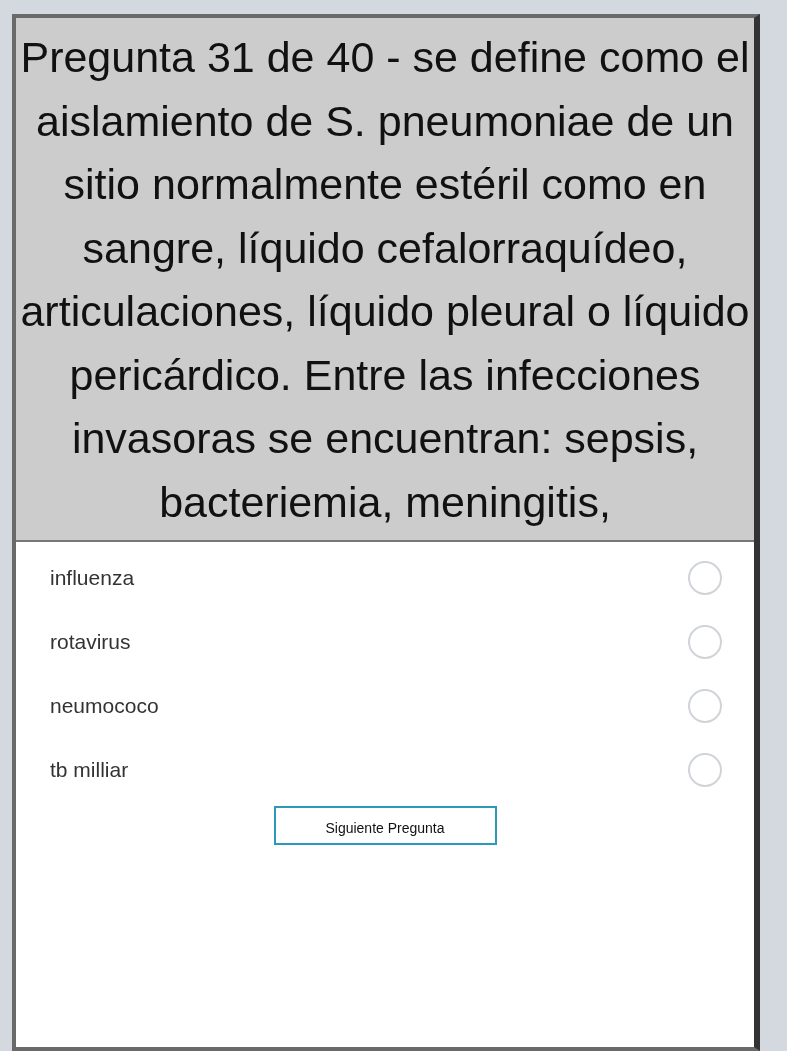 The height and width of the screenshot is (1051, 787). Describe the element at coordinates (90, 642) in the screenshot. I see `option-label: rotavirus` at that location.